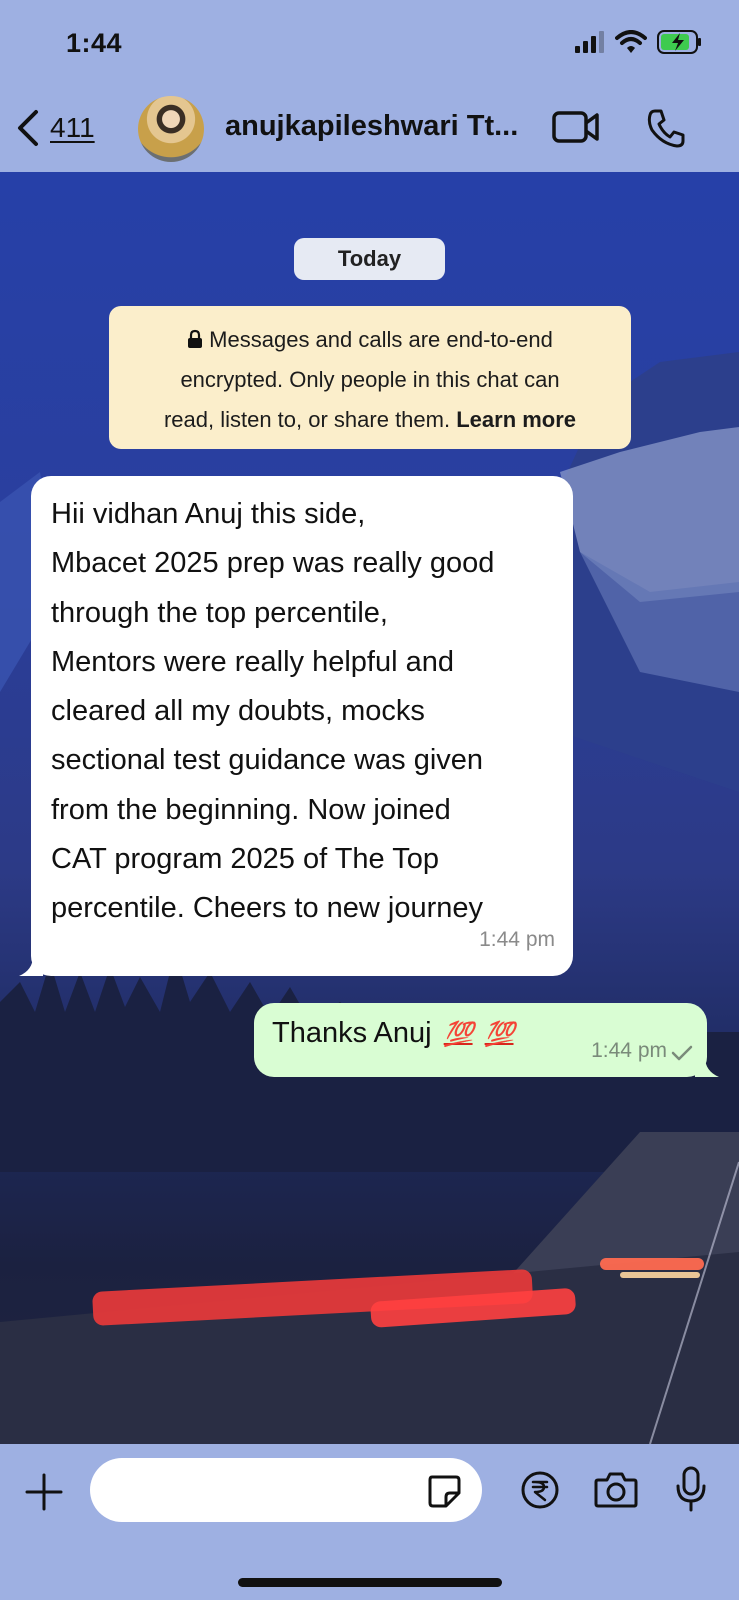 The image size is (739, 1600). I want to click on message-text-line: cleared all my doubts, mocks, so click(238, 711).